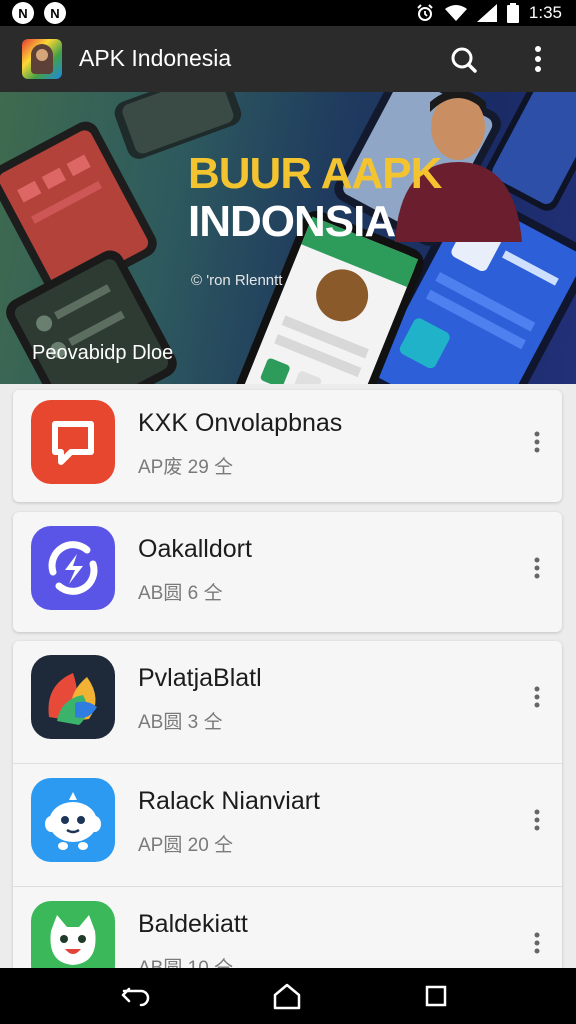 This screenshot has height=1024, width=576. What do you see at coordinates (315, 173) in the screenshot?
I see `banner-title-line1: BUUR AAPK` at bounding box center [315, 173].